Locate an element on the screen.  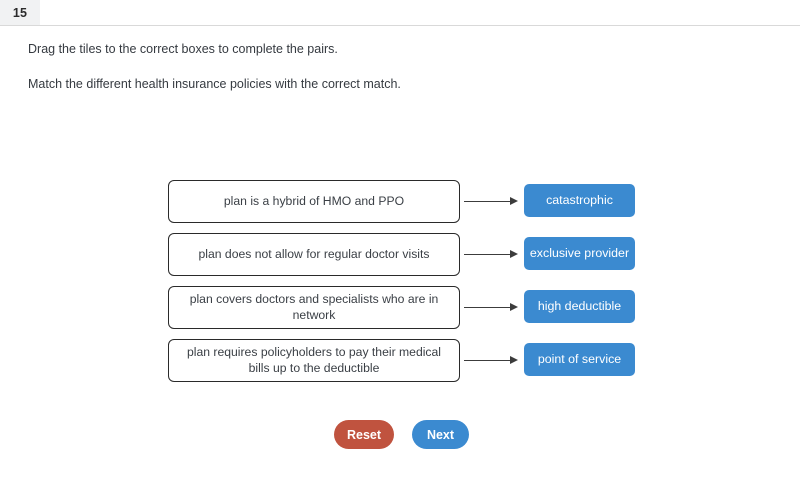
header-bar: 15 is located at coordinates (400, 13).